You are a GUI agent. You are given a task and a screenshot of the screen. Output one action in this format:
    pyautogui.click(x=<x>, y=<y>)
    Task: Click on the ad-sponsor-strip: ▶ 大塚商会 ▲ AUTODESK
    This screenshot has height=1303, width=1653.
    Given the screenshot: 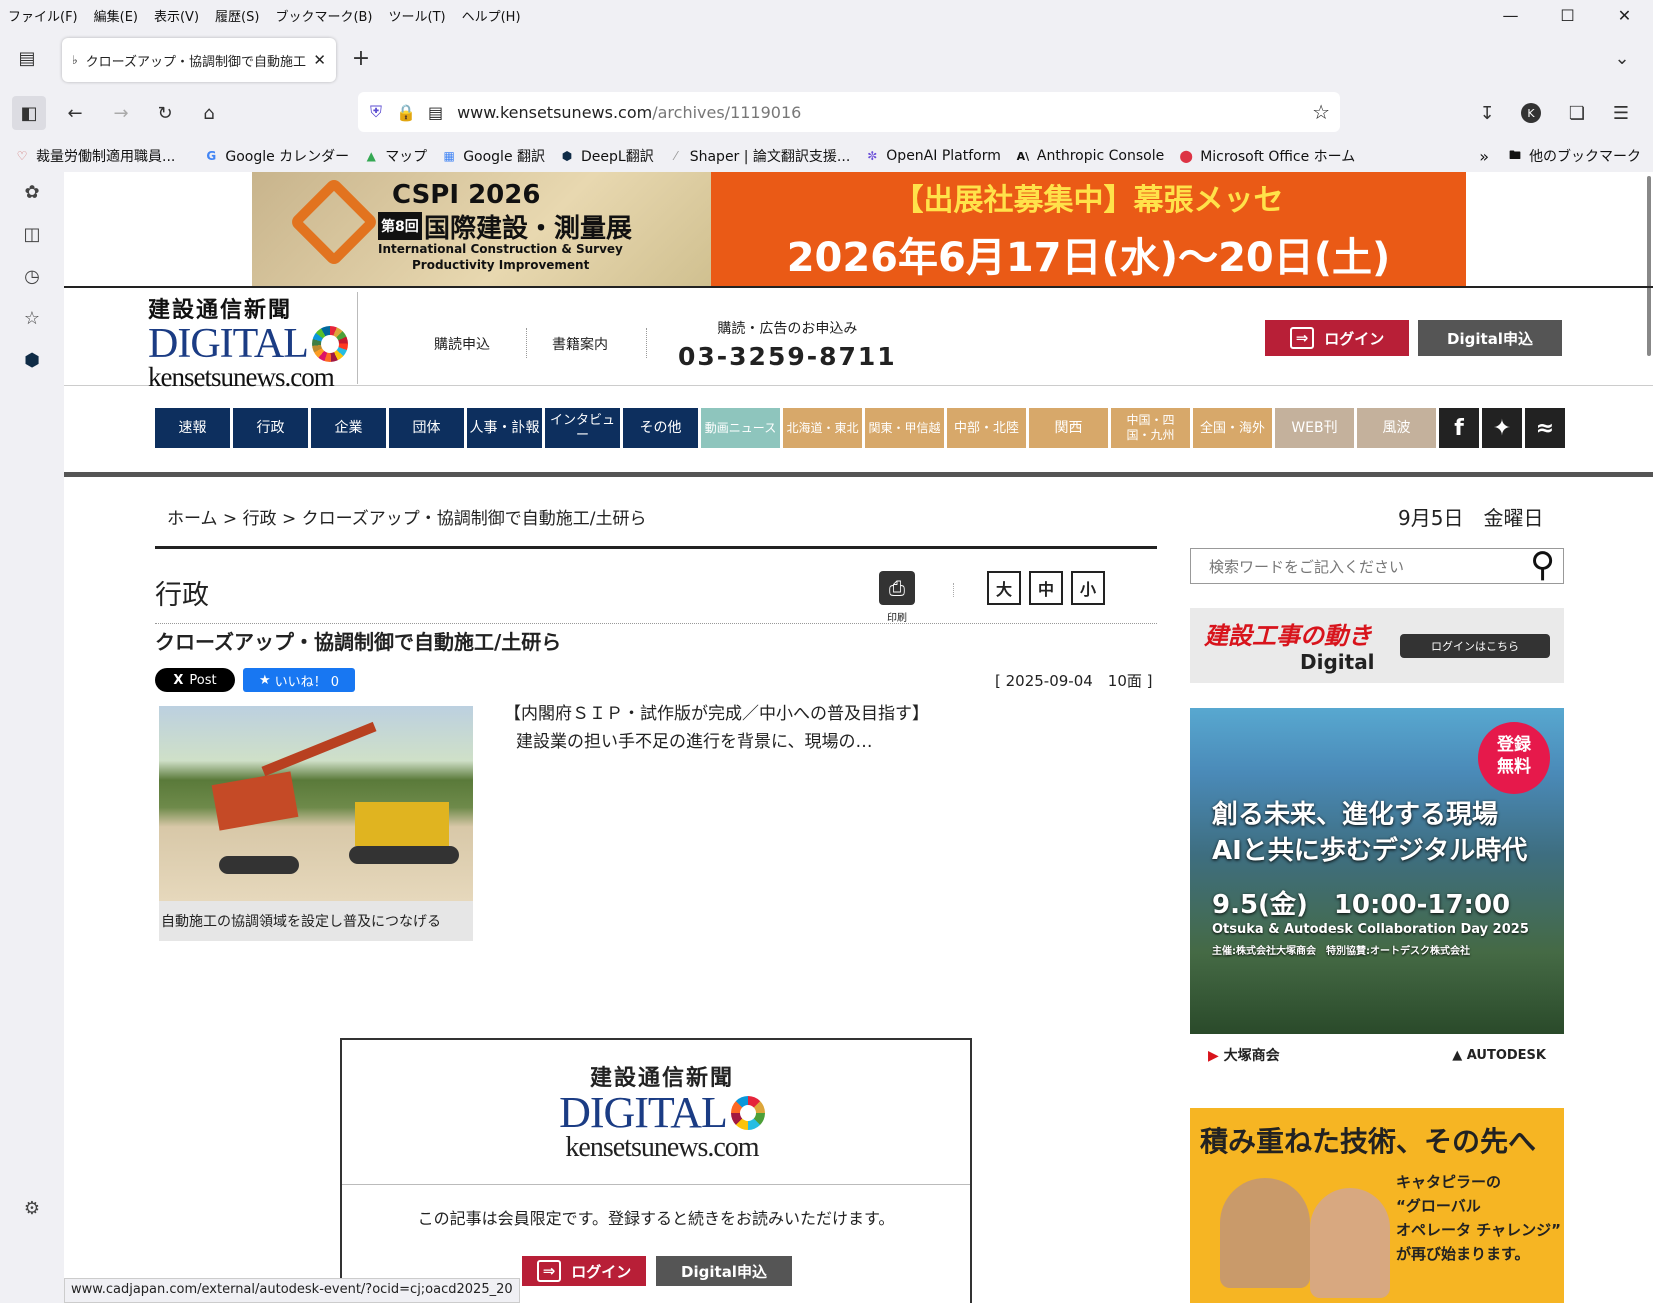 What is the action you would take?
    pyautogui.click(x=1377, y=1055)
    